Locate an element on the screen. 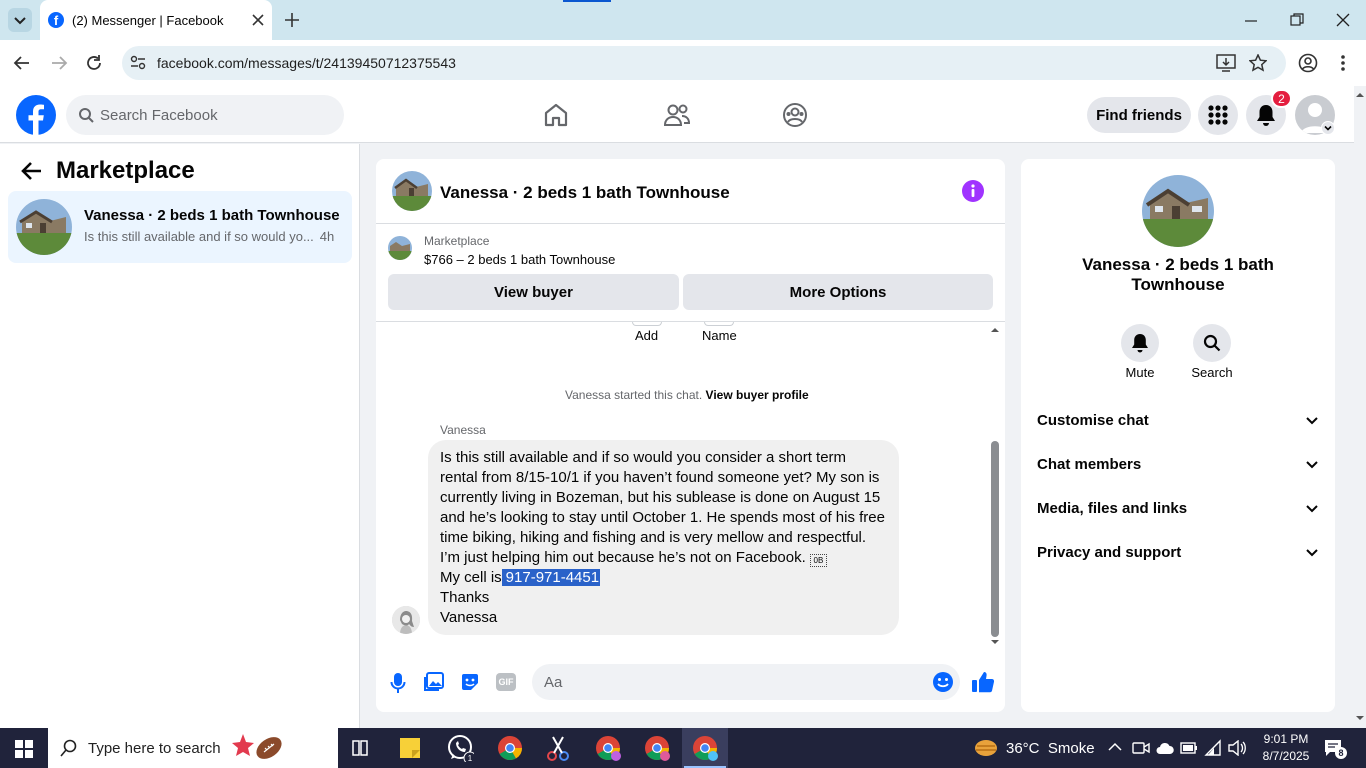 This screenshot has width=1366, height=768. weather-text: 36°C Smoke is located at coordinates (1050, 748).